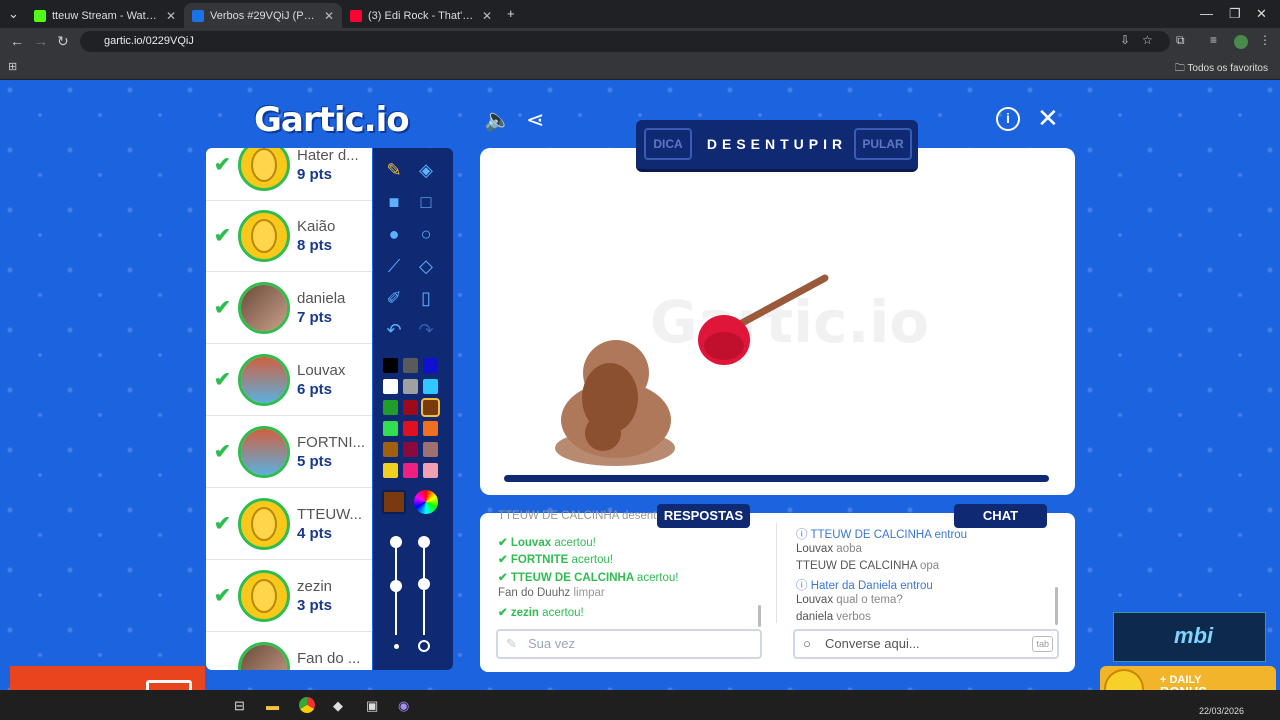  Describe the element at coordinates (1125, 40) in the screenshot. I see `install-icon: ⇩` at that location.